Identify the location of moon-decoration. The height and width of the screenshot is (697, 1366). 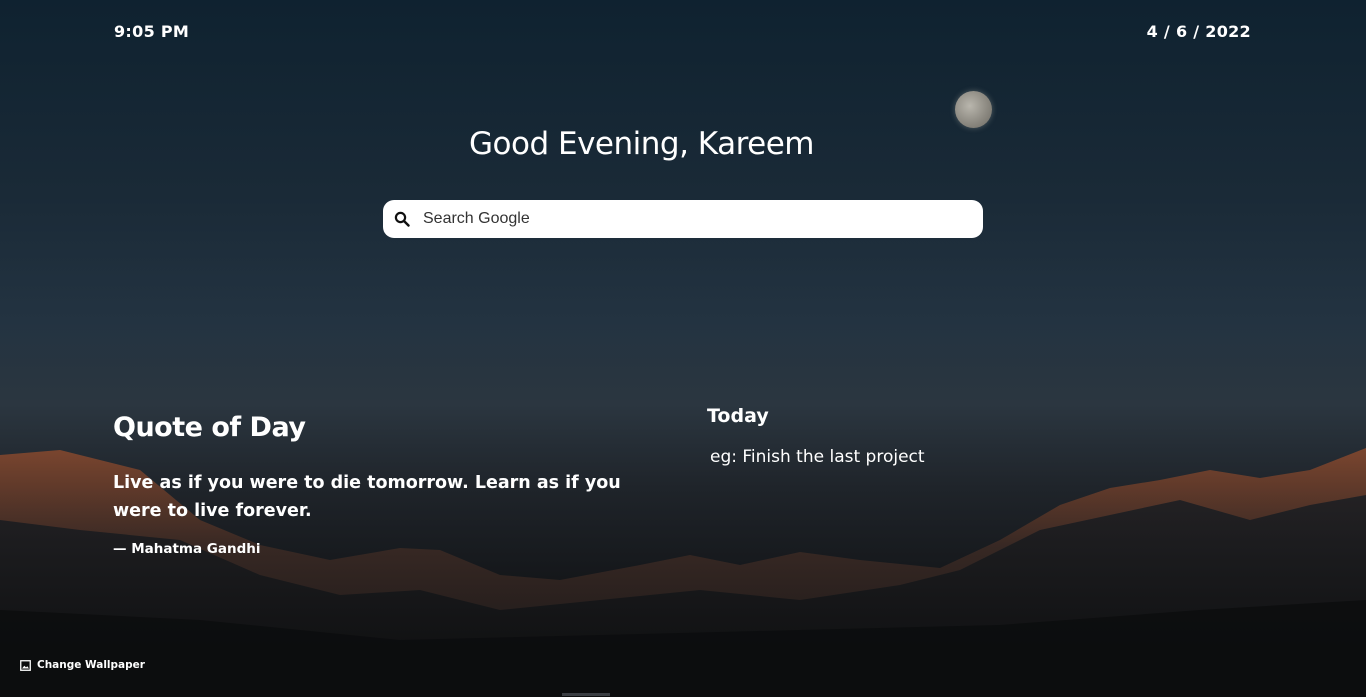
(973, 109).